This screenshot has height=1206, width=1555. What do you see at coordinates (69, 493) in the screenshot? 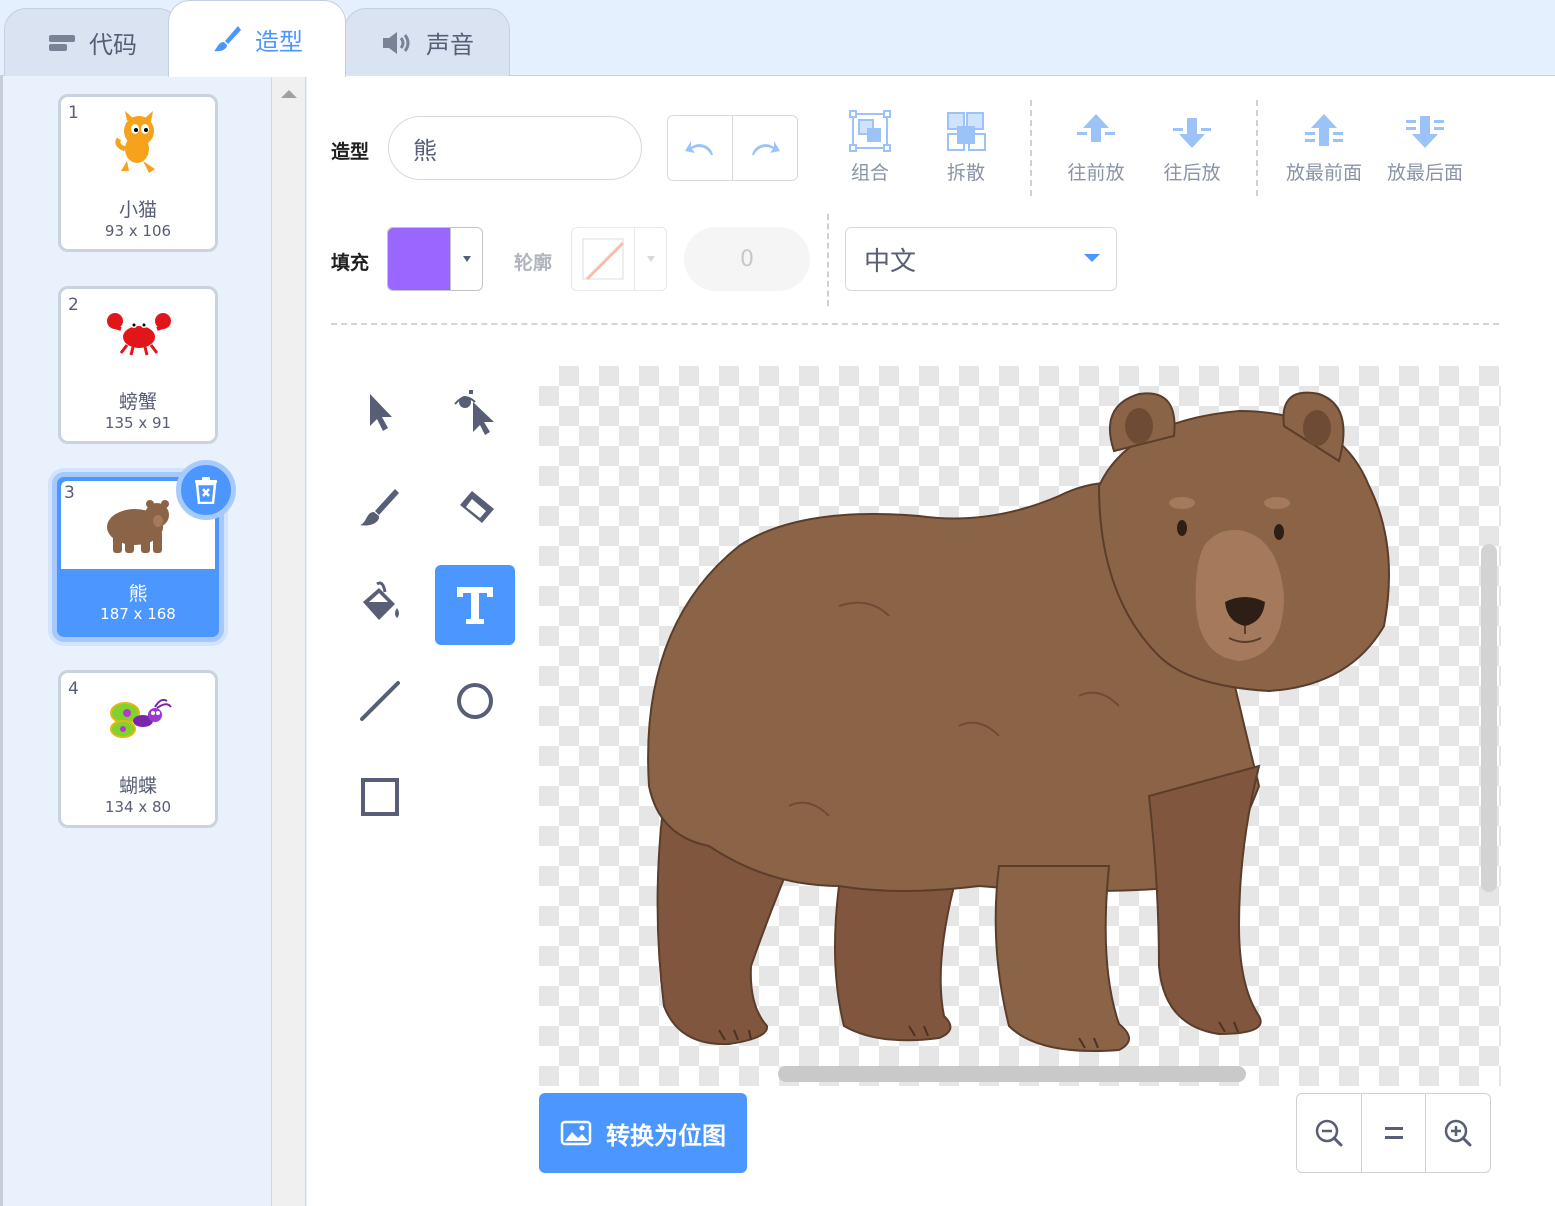
I see `costume-number: 3` at bounding box center [69, 493].